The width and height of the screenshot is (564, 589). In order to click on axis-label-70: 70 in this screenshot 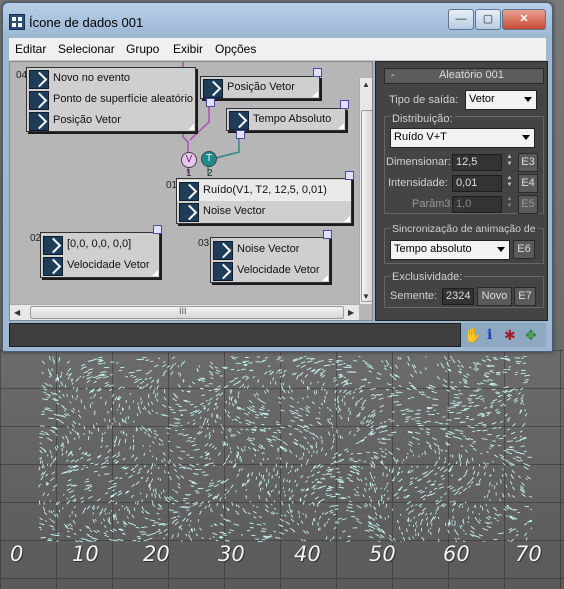, I will do `click(528, 554)`.